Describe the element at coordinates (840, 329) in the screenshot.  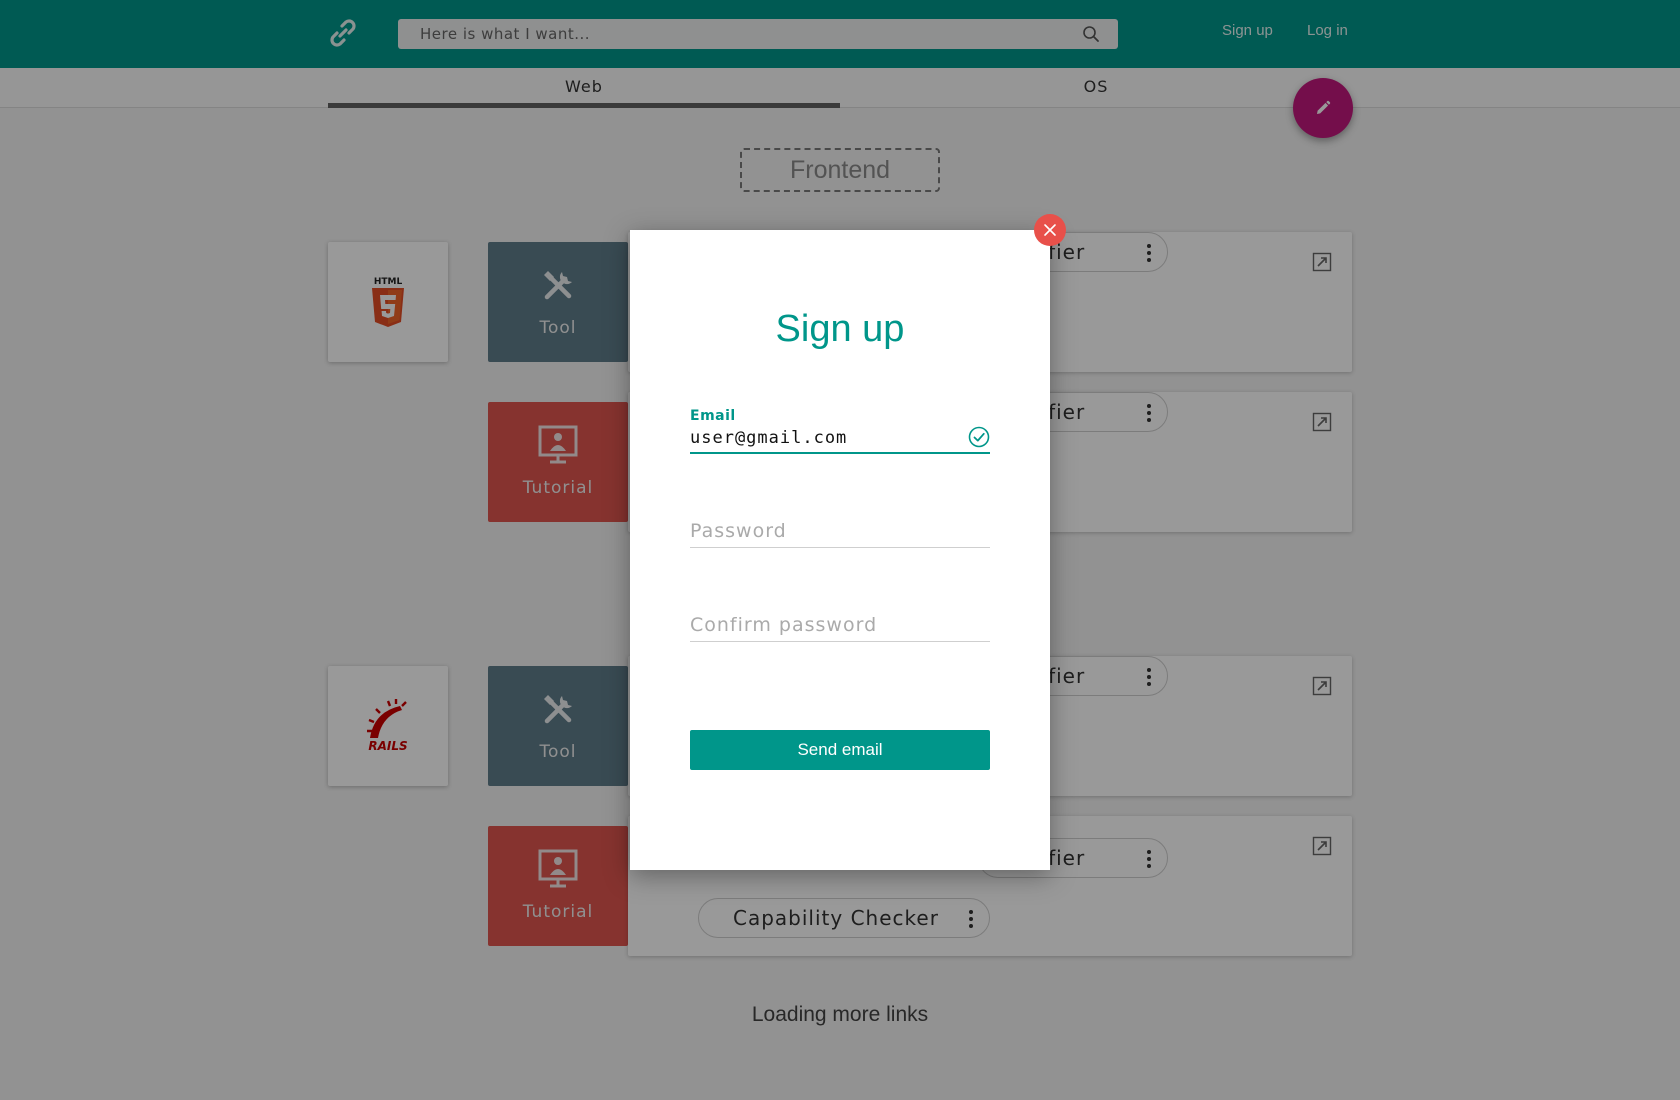
I see `dialog-title: Sign up` at that location.